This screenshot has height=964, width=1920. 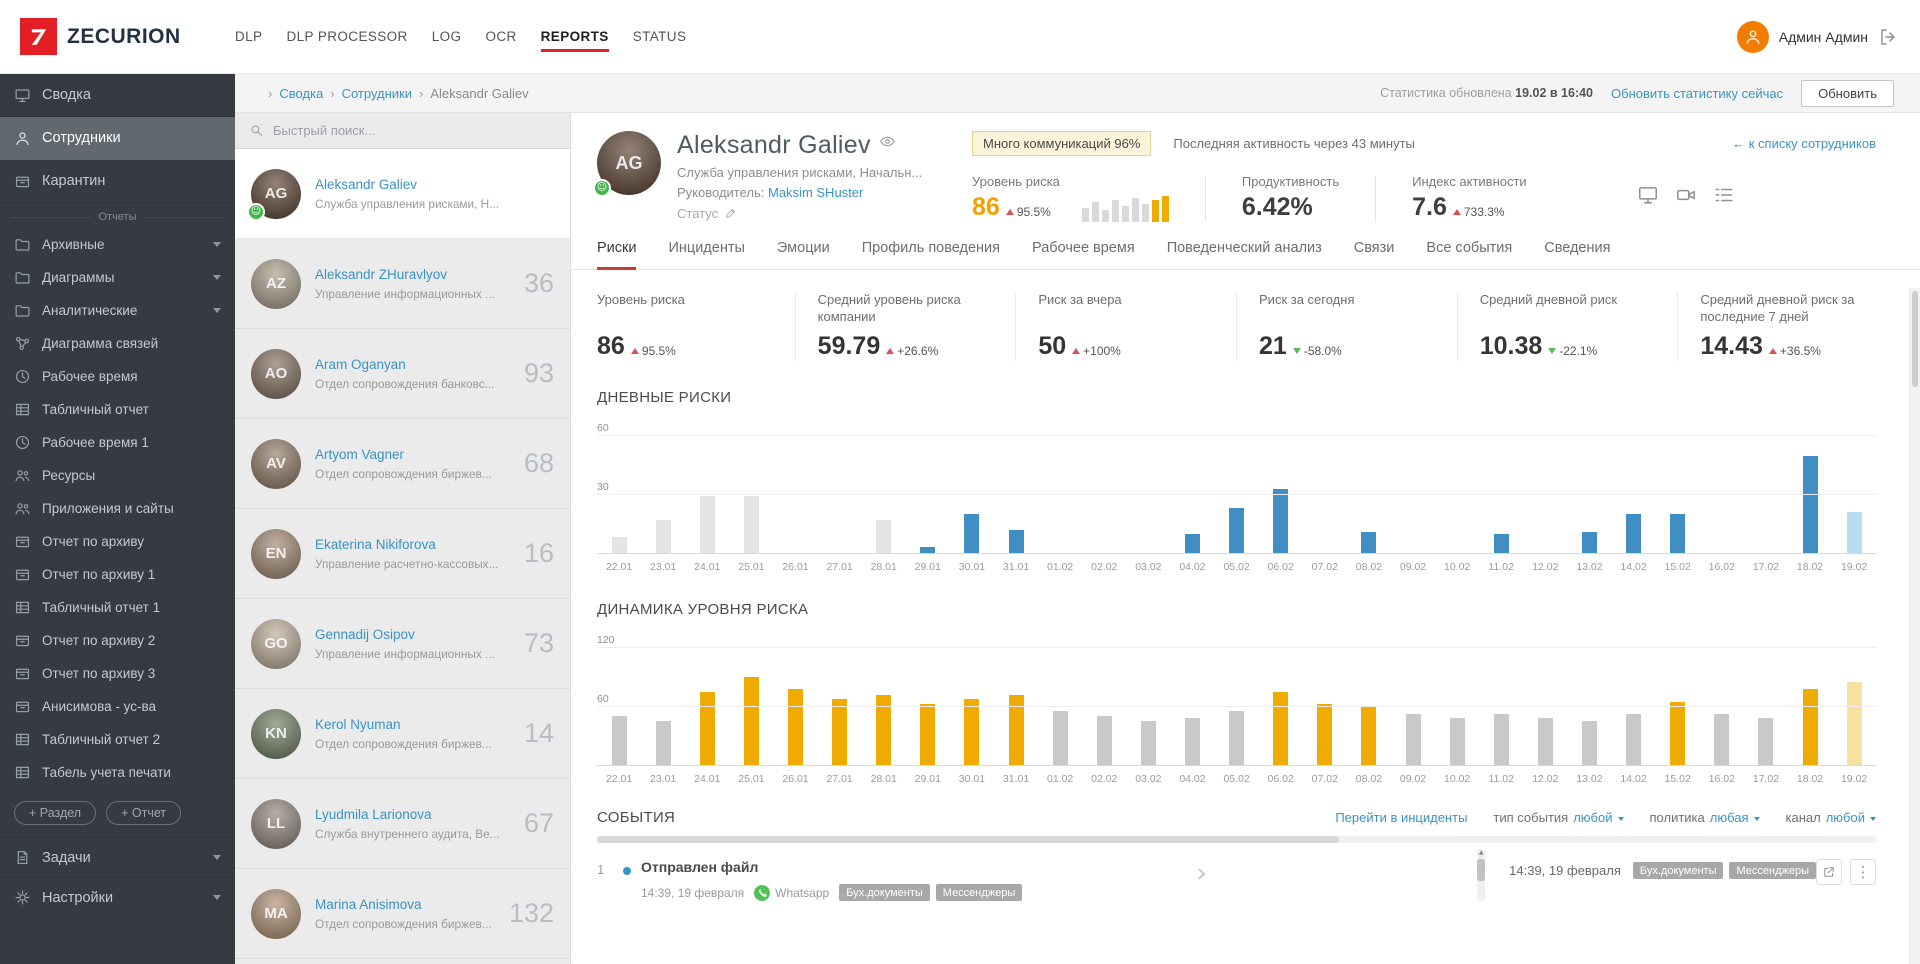 I want to click on status-row: Статус, so click(x=799, y=213).